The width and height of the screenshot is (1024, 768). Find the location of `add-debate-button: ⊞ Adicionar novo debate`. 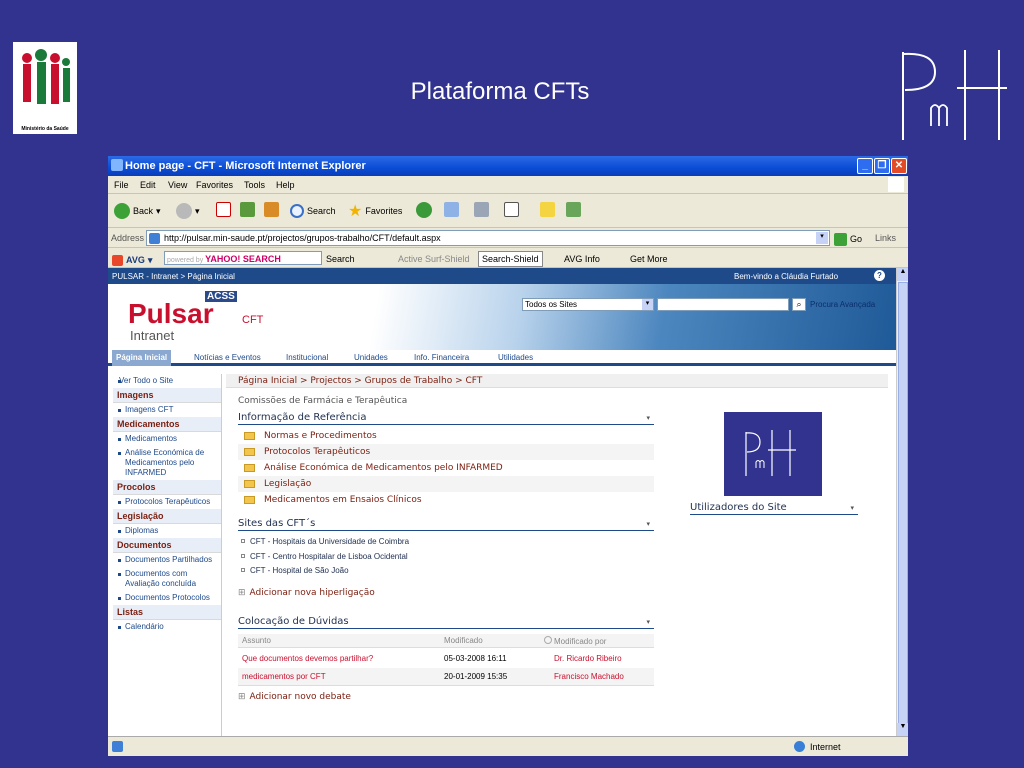

add-debate-button: ⊞ Adicionar novo debate is located at coordinates (294, 697).